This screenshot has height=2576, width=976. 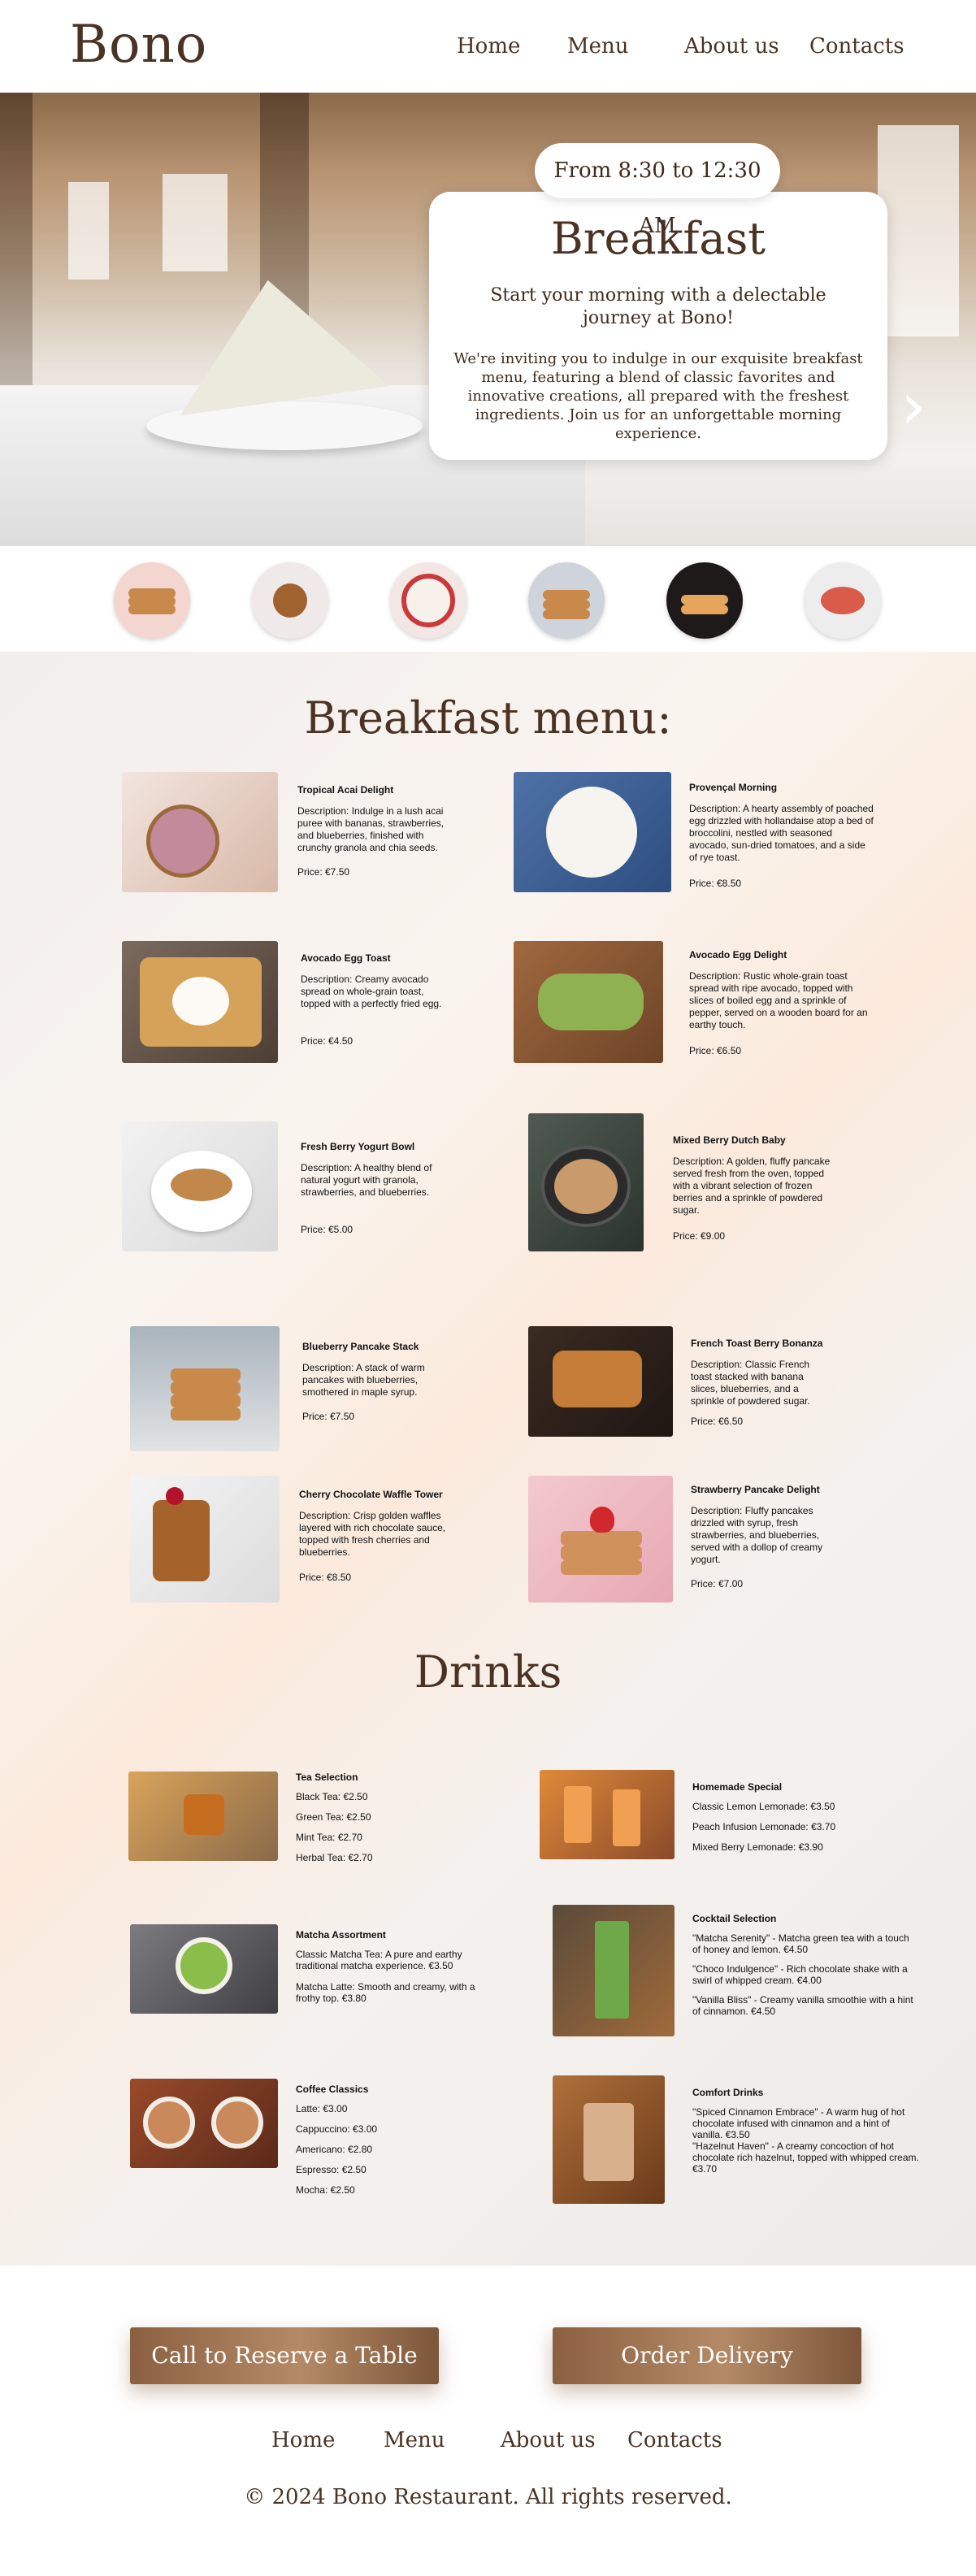 What do you see at coordinates (674, 2440) in the screenshot?
I see `footer-nav-contacts: Contacts` at bounding box center [674, 2440].